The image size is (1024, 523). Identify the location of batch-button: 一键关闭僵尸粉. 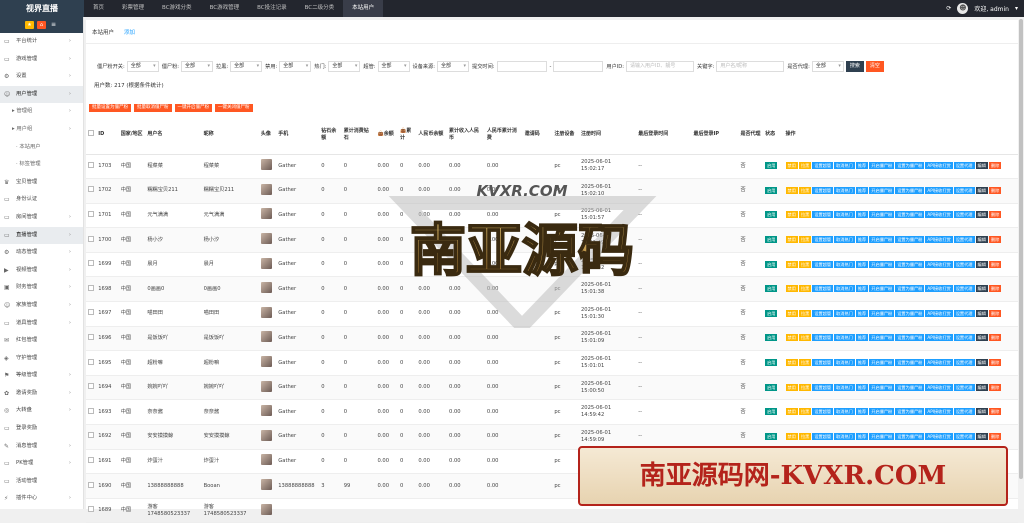
(234, 108).